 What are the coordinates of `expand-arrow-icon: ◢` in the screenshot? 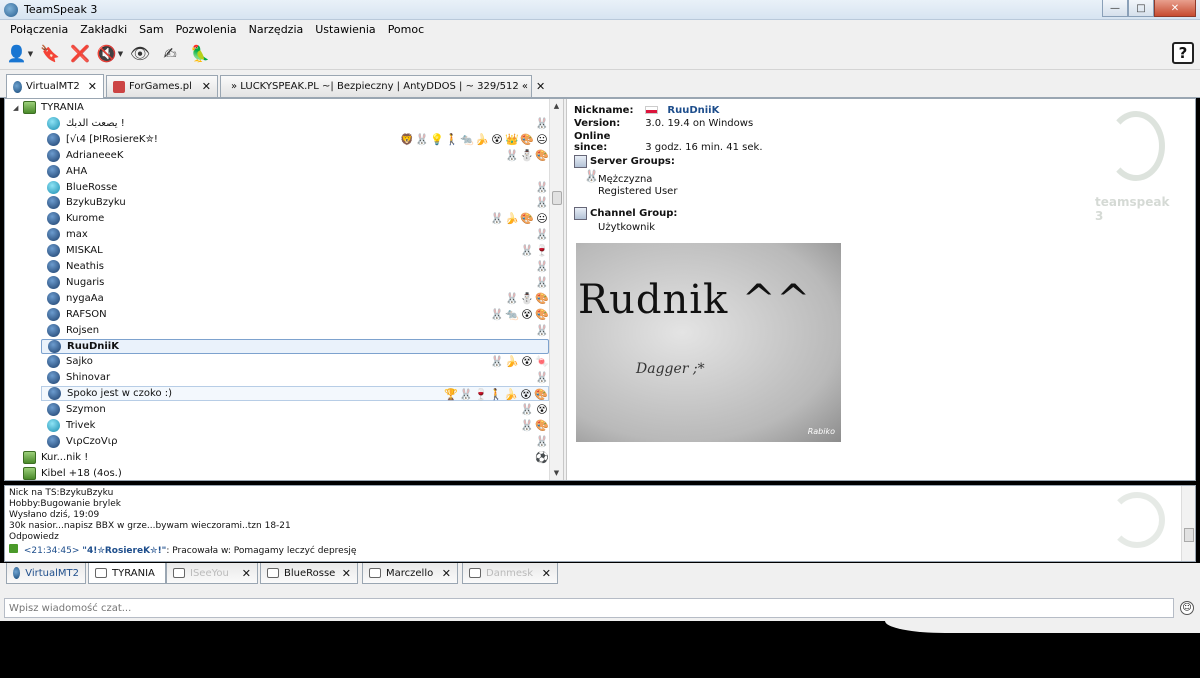 It's located at (18, 108).